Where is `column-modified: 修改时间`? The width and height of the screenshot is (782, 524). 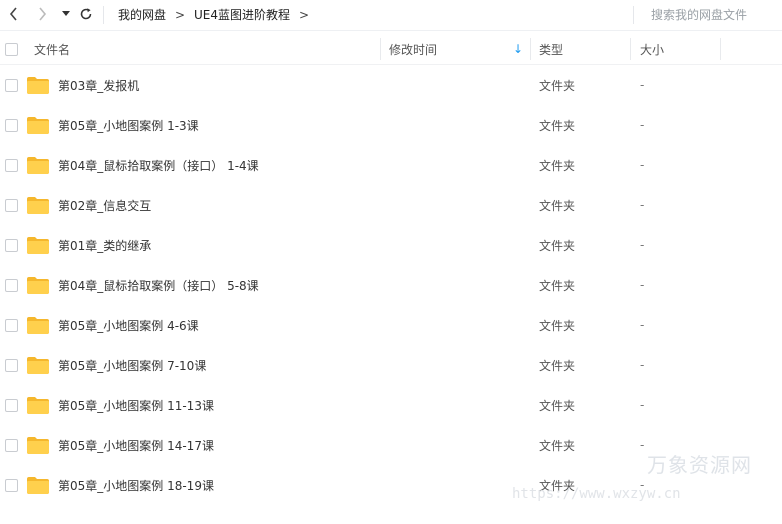 column-modified: 修改时间 is located at coordinates (413, 49).